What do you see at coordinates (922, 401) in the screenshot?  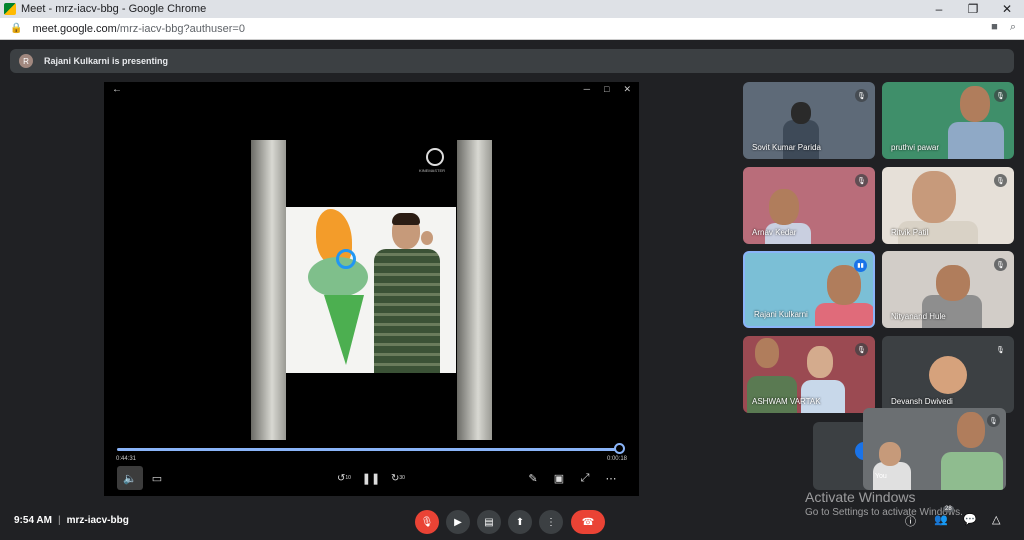 I see `participant-name: Devansh Dwivedi` at bounding box center [922, 401].